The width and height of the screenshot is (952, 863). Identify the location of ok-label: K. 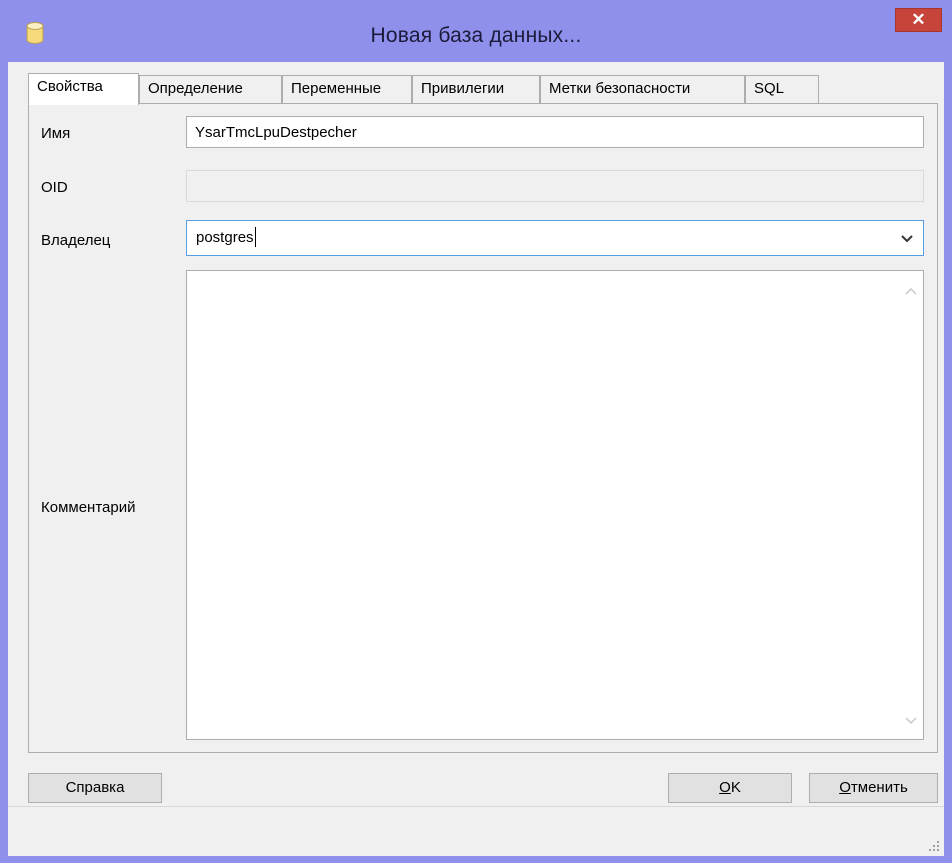
(735, 787).